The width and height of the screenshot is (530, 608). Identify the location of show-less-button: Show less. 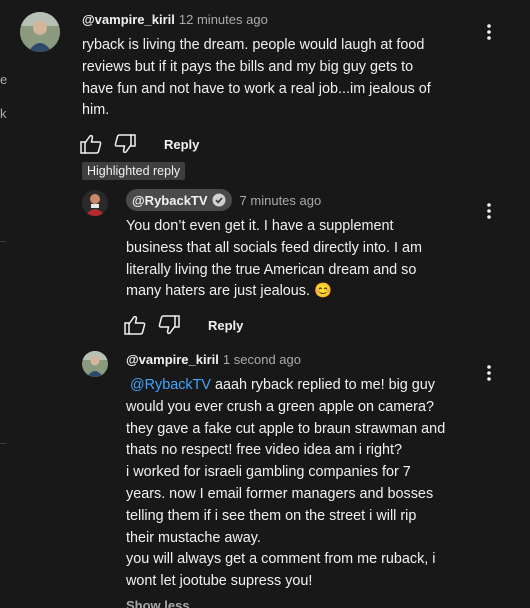
(158, 603).